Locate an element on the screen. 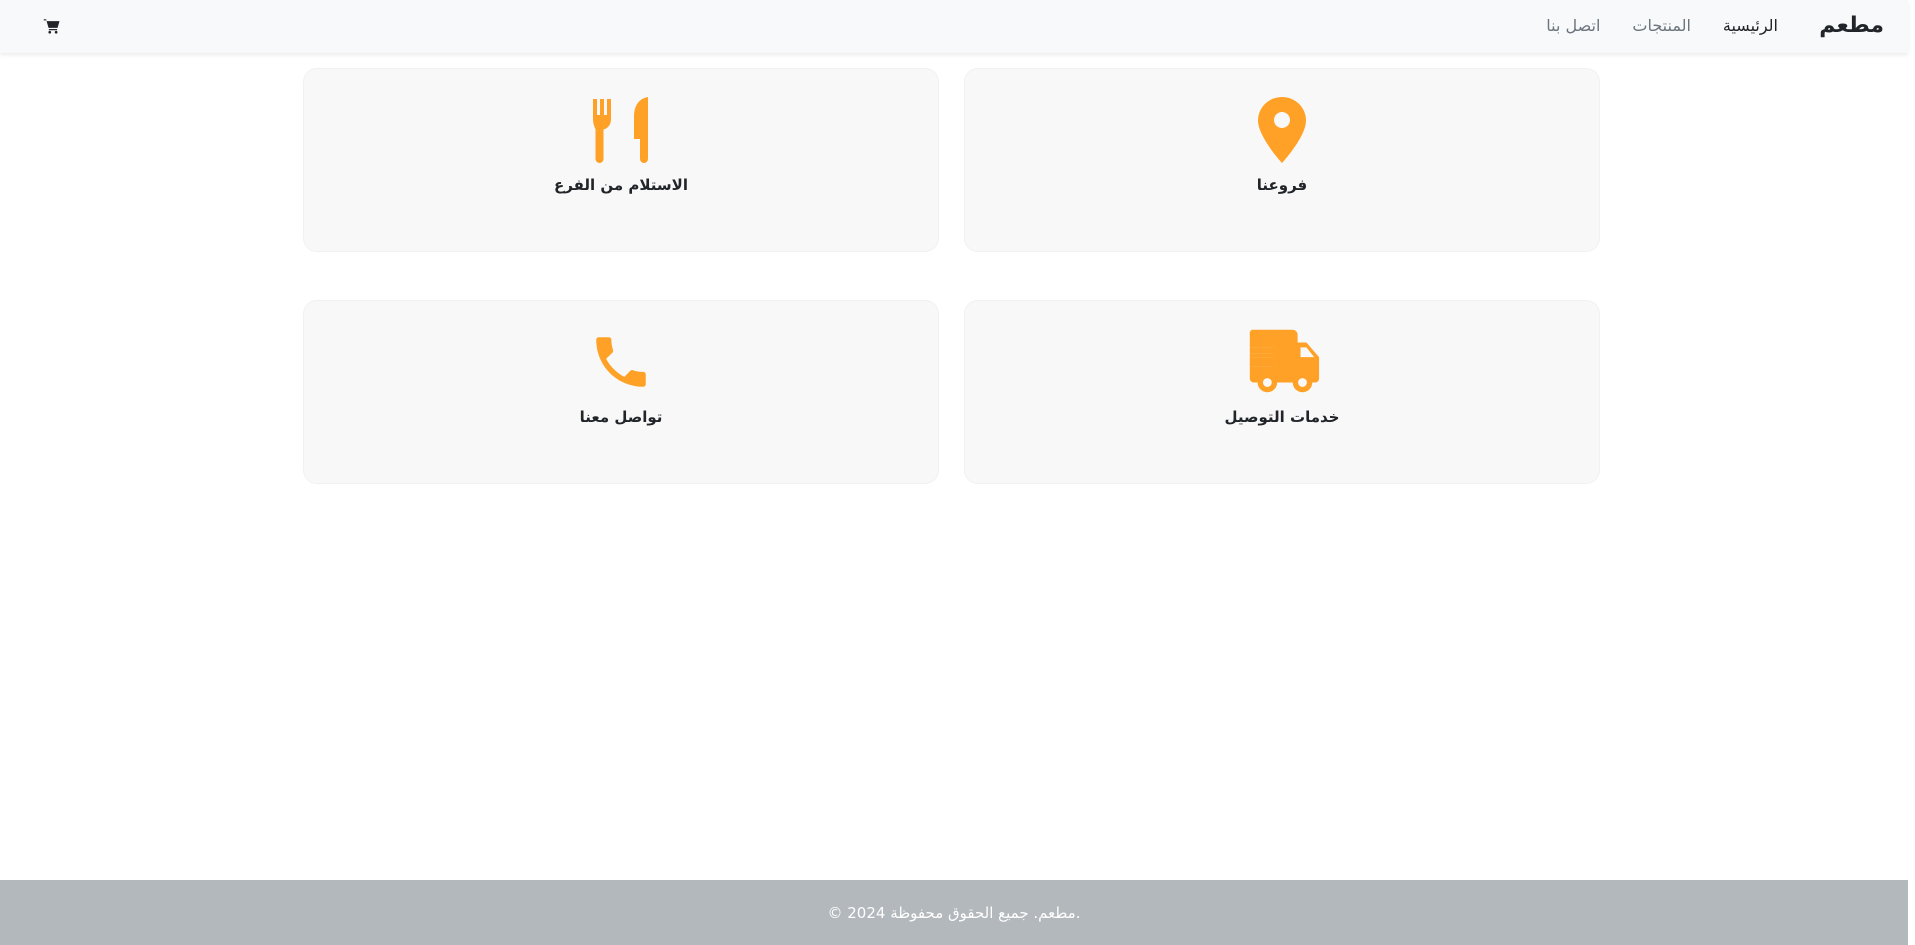 The width and height of the screenshot is (1915, 945). nav-link-contact: اتصل بنا is located at coordinates (1573, 25).